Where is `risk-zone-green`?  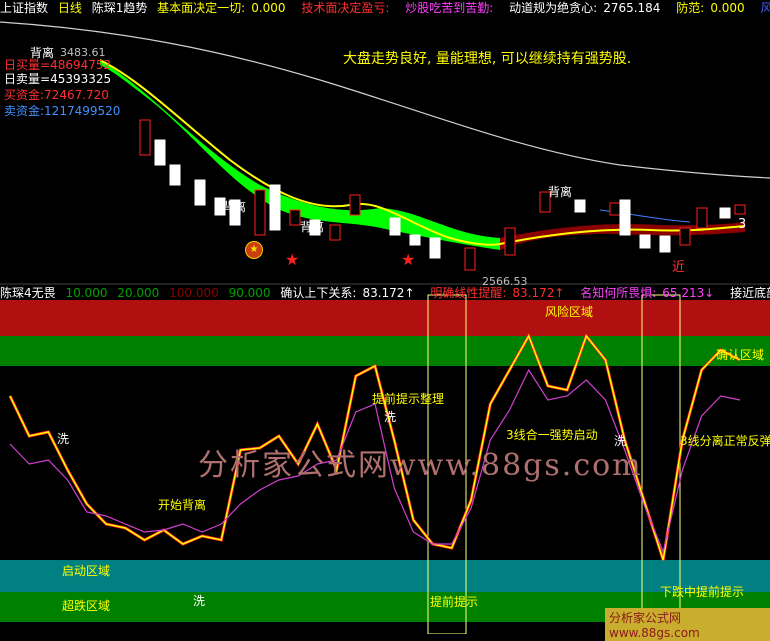
risk-zone-green is located at coordinates (385, 351).